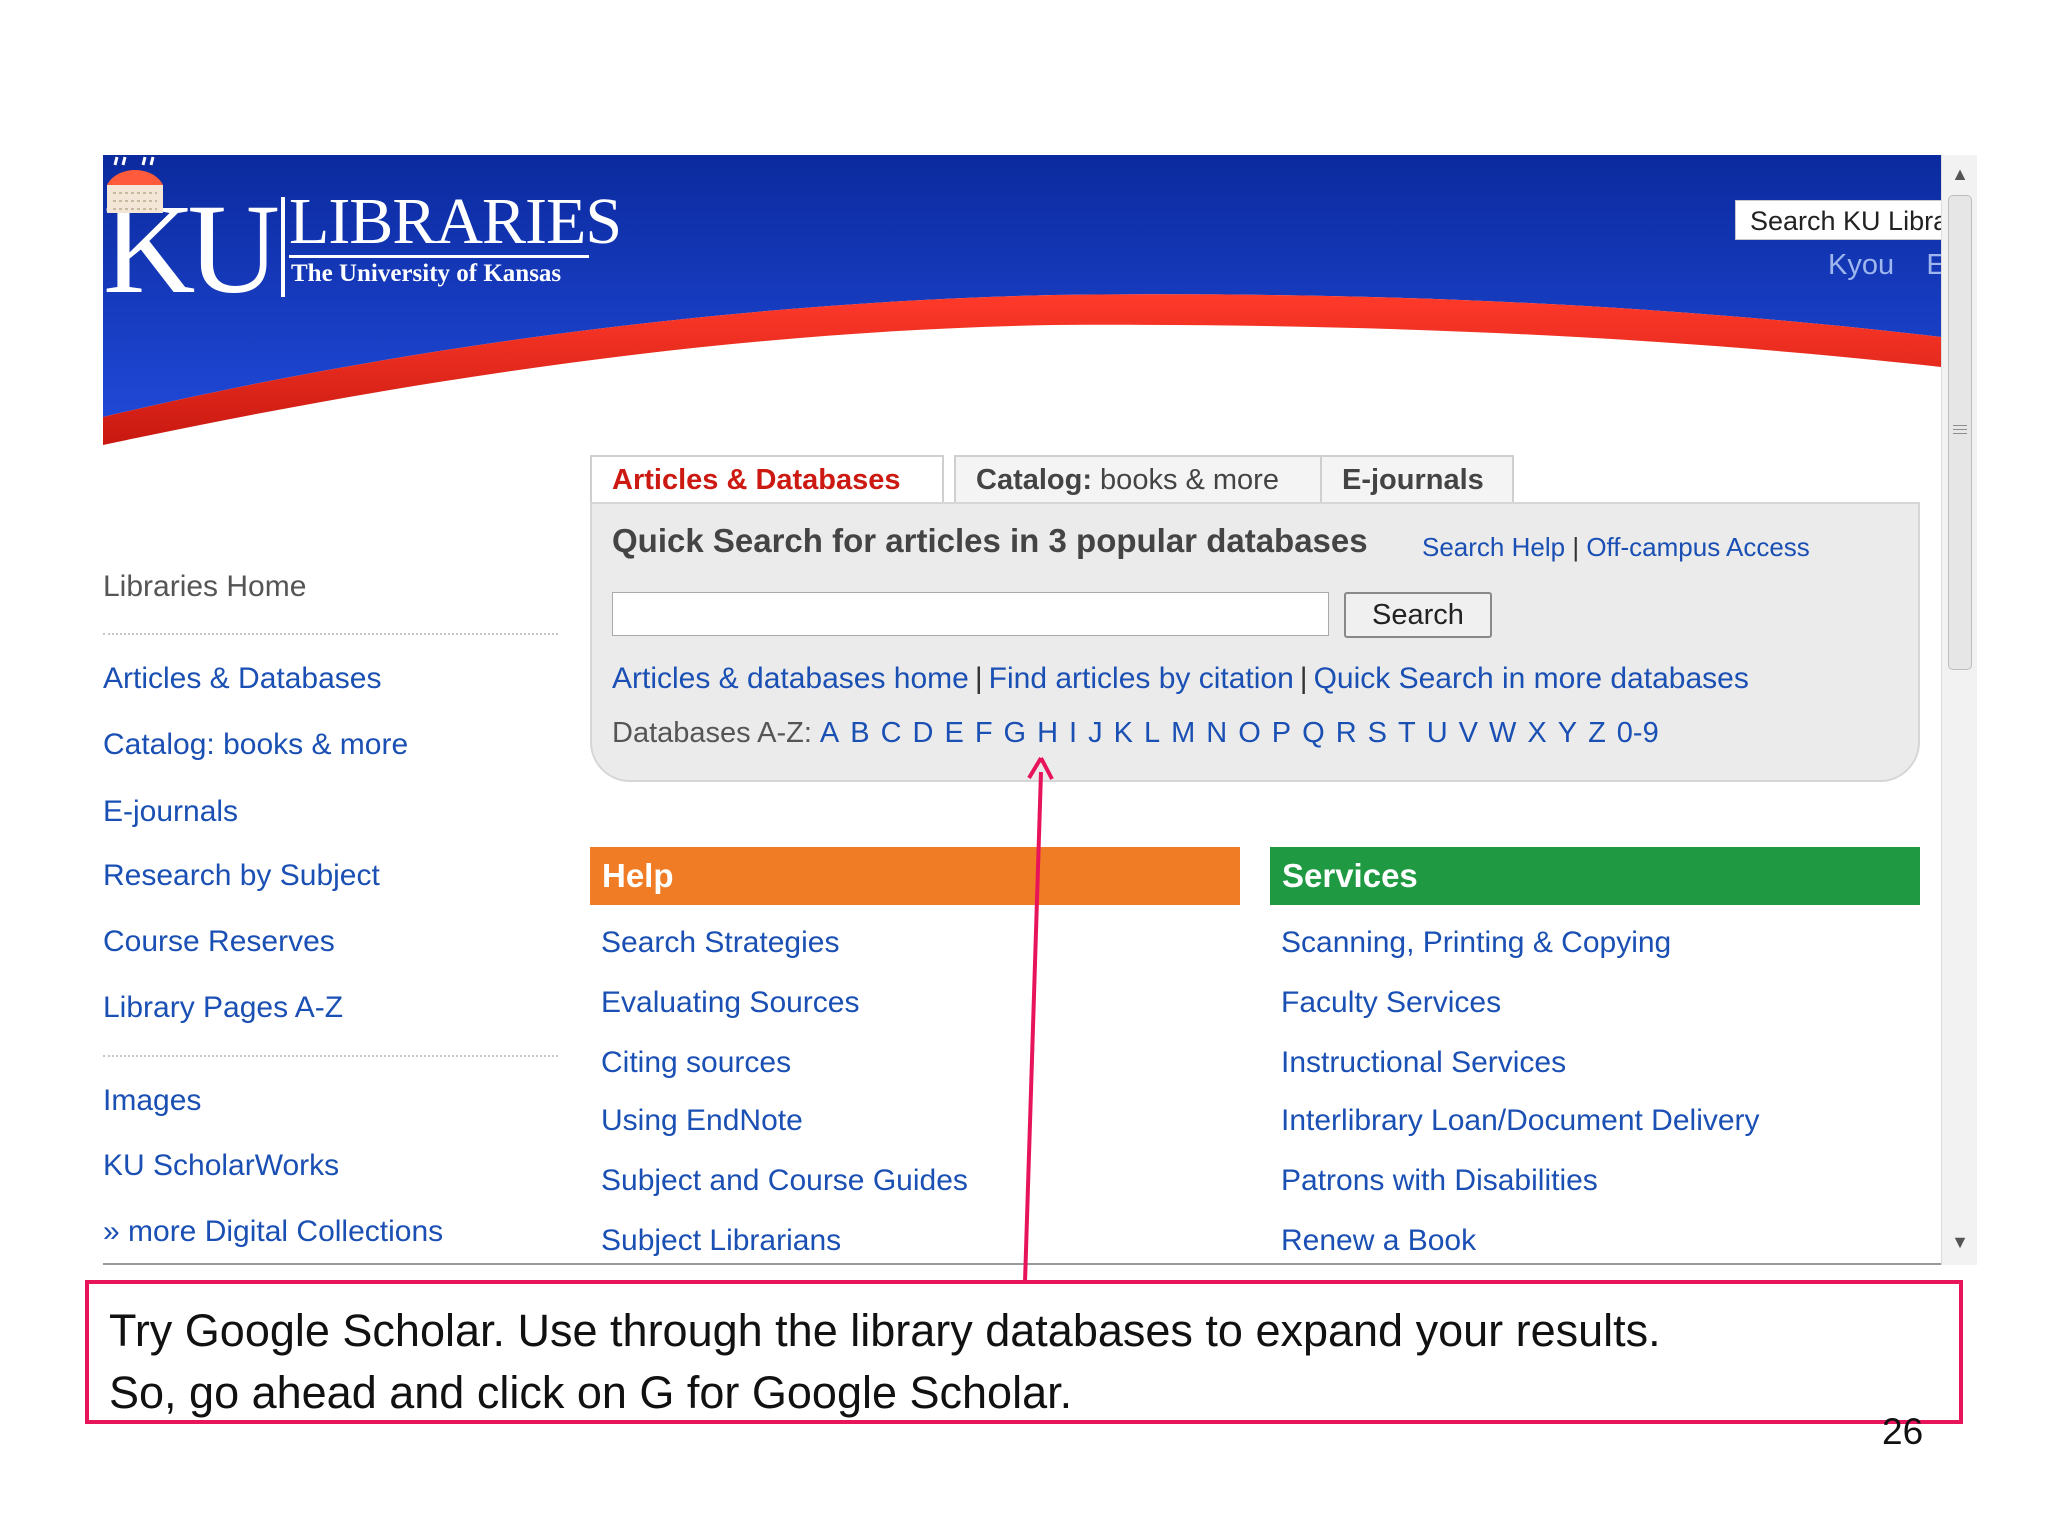 The width and height of the screenshot is (2048, 1536). What do you see at coordinates (1152, 733) in the screenshot?
I see `az-letter-link: L` at bounding box center [1152, 733].